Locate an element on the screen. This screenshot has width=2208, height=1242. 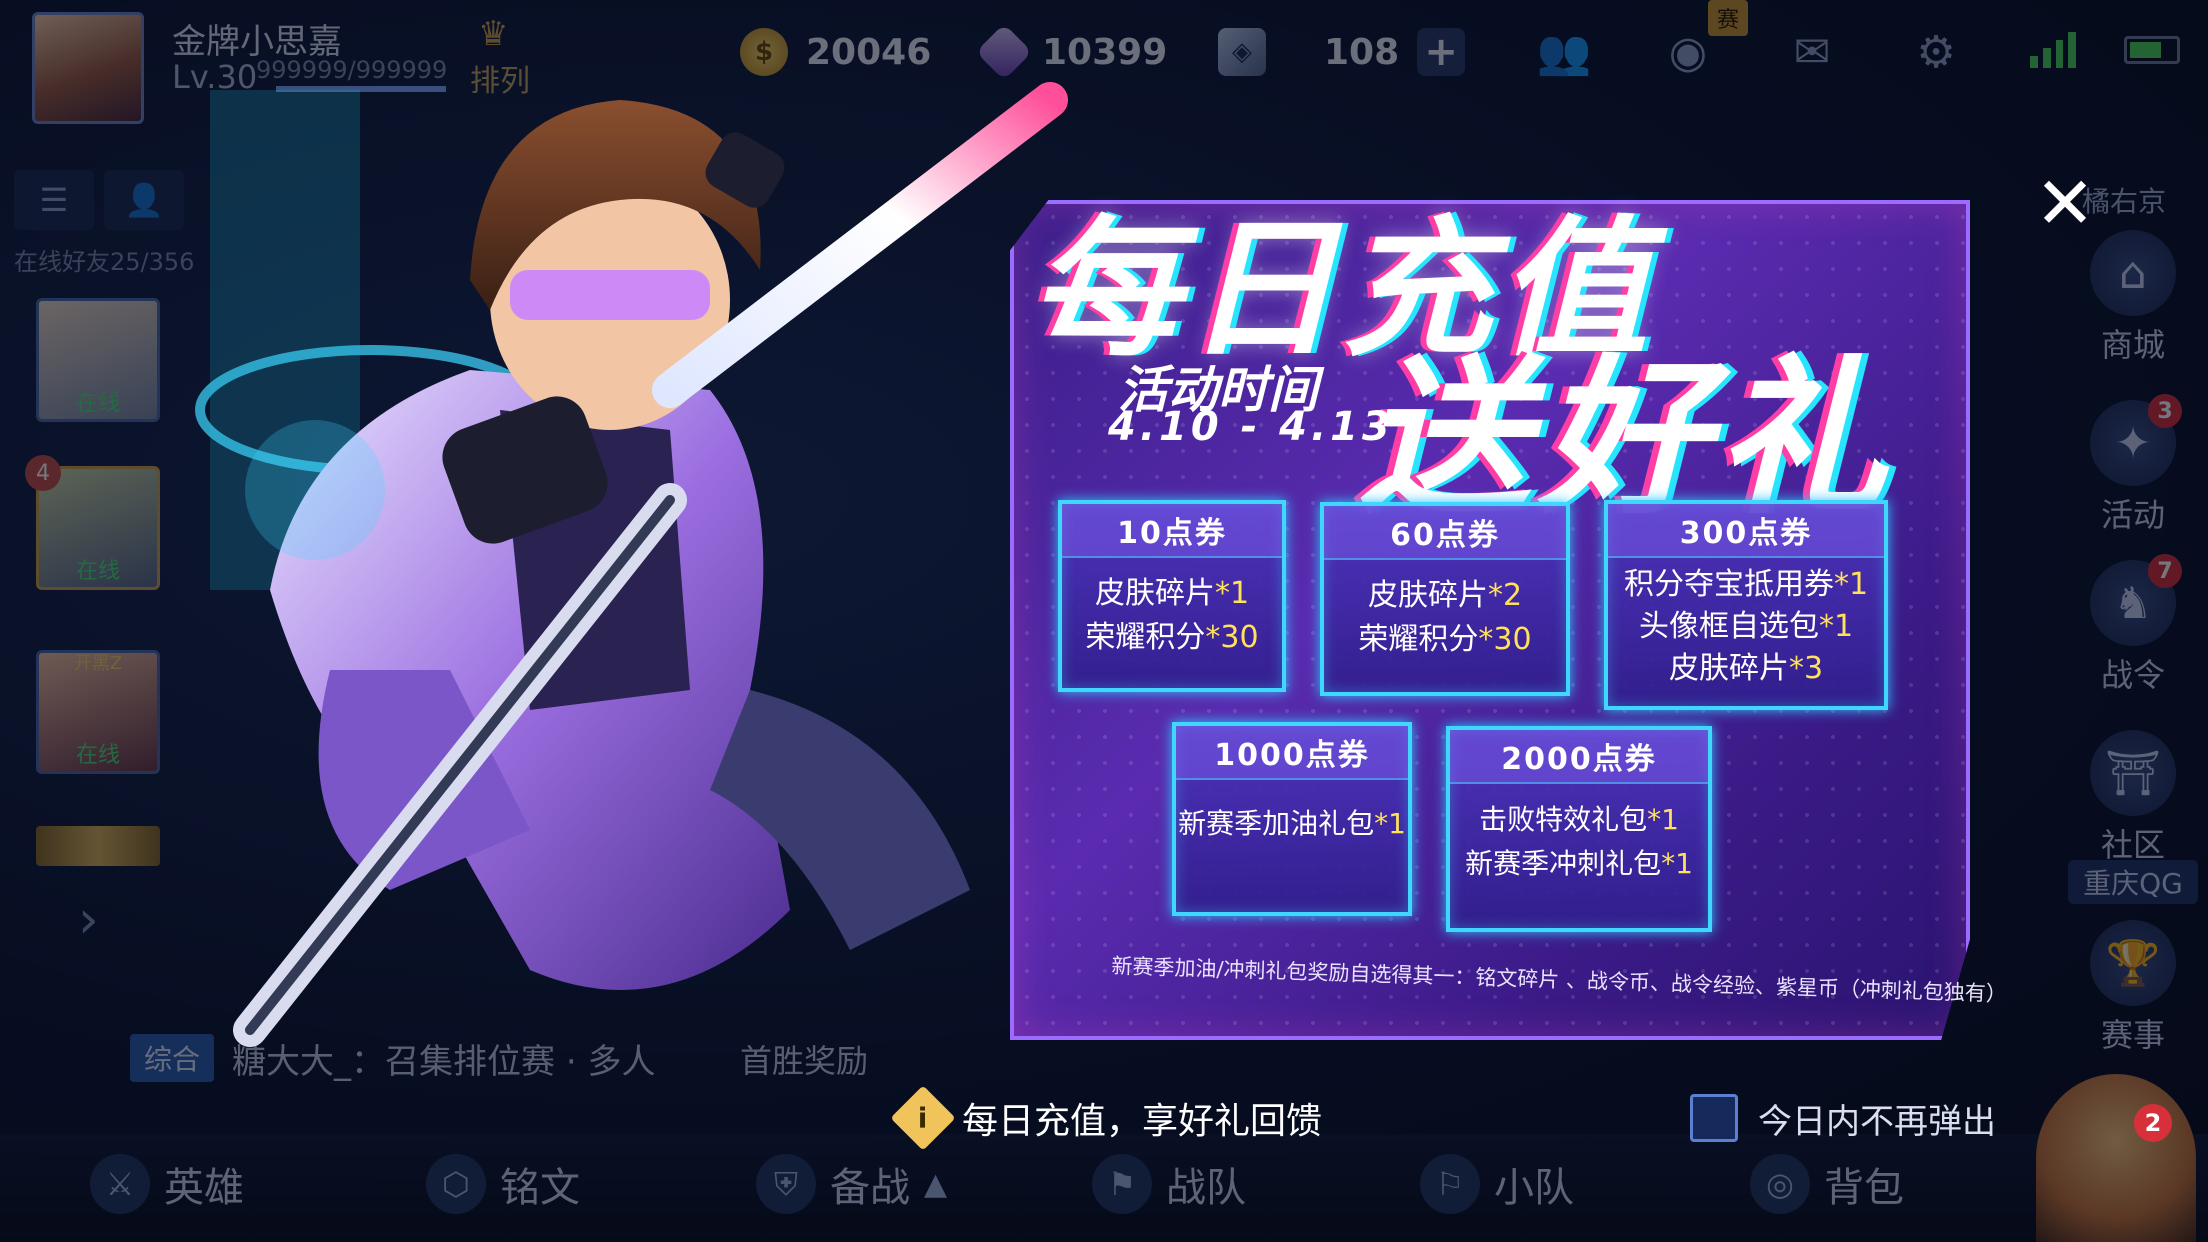
tier-card: 60点券 皮肤碎片*2 荣耀积分*30 is located at coordinates (1445, 599).